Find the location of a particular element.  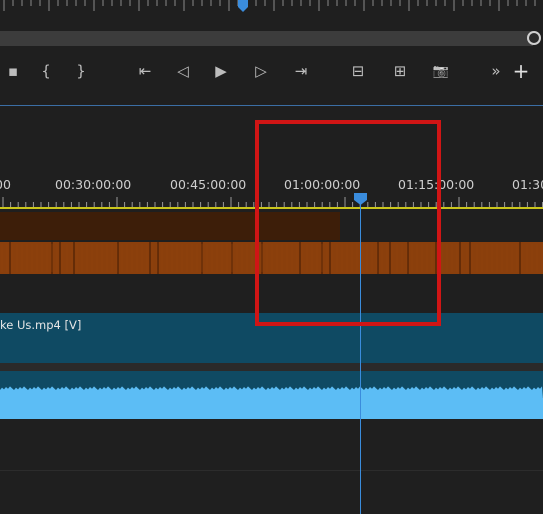

extract-button: ⊞ is located at coordinates (400, 71).